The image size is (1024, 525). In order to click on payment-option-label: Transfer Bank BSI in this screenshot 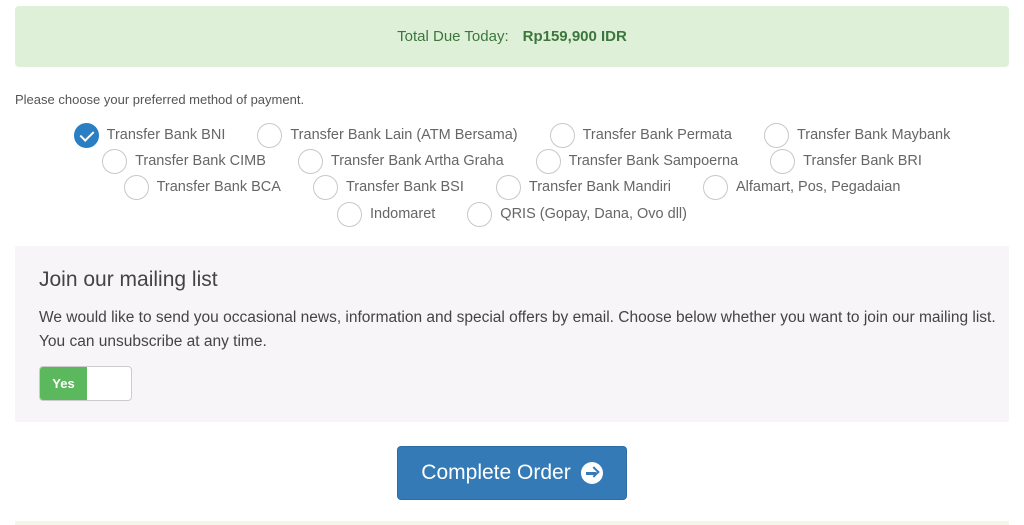, I will do `click(404, 187)`.